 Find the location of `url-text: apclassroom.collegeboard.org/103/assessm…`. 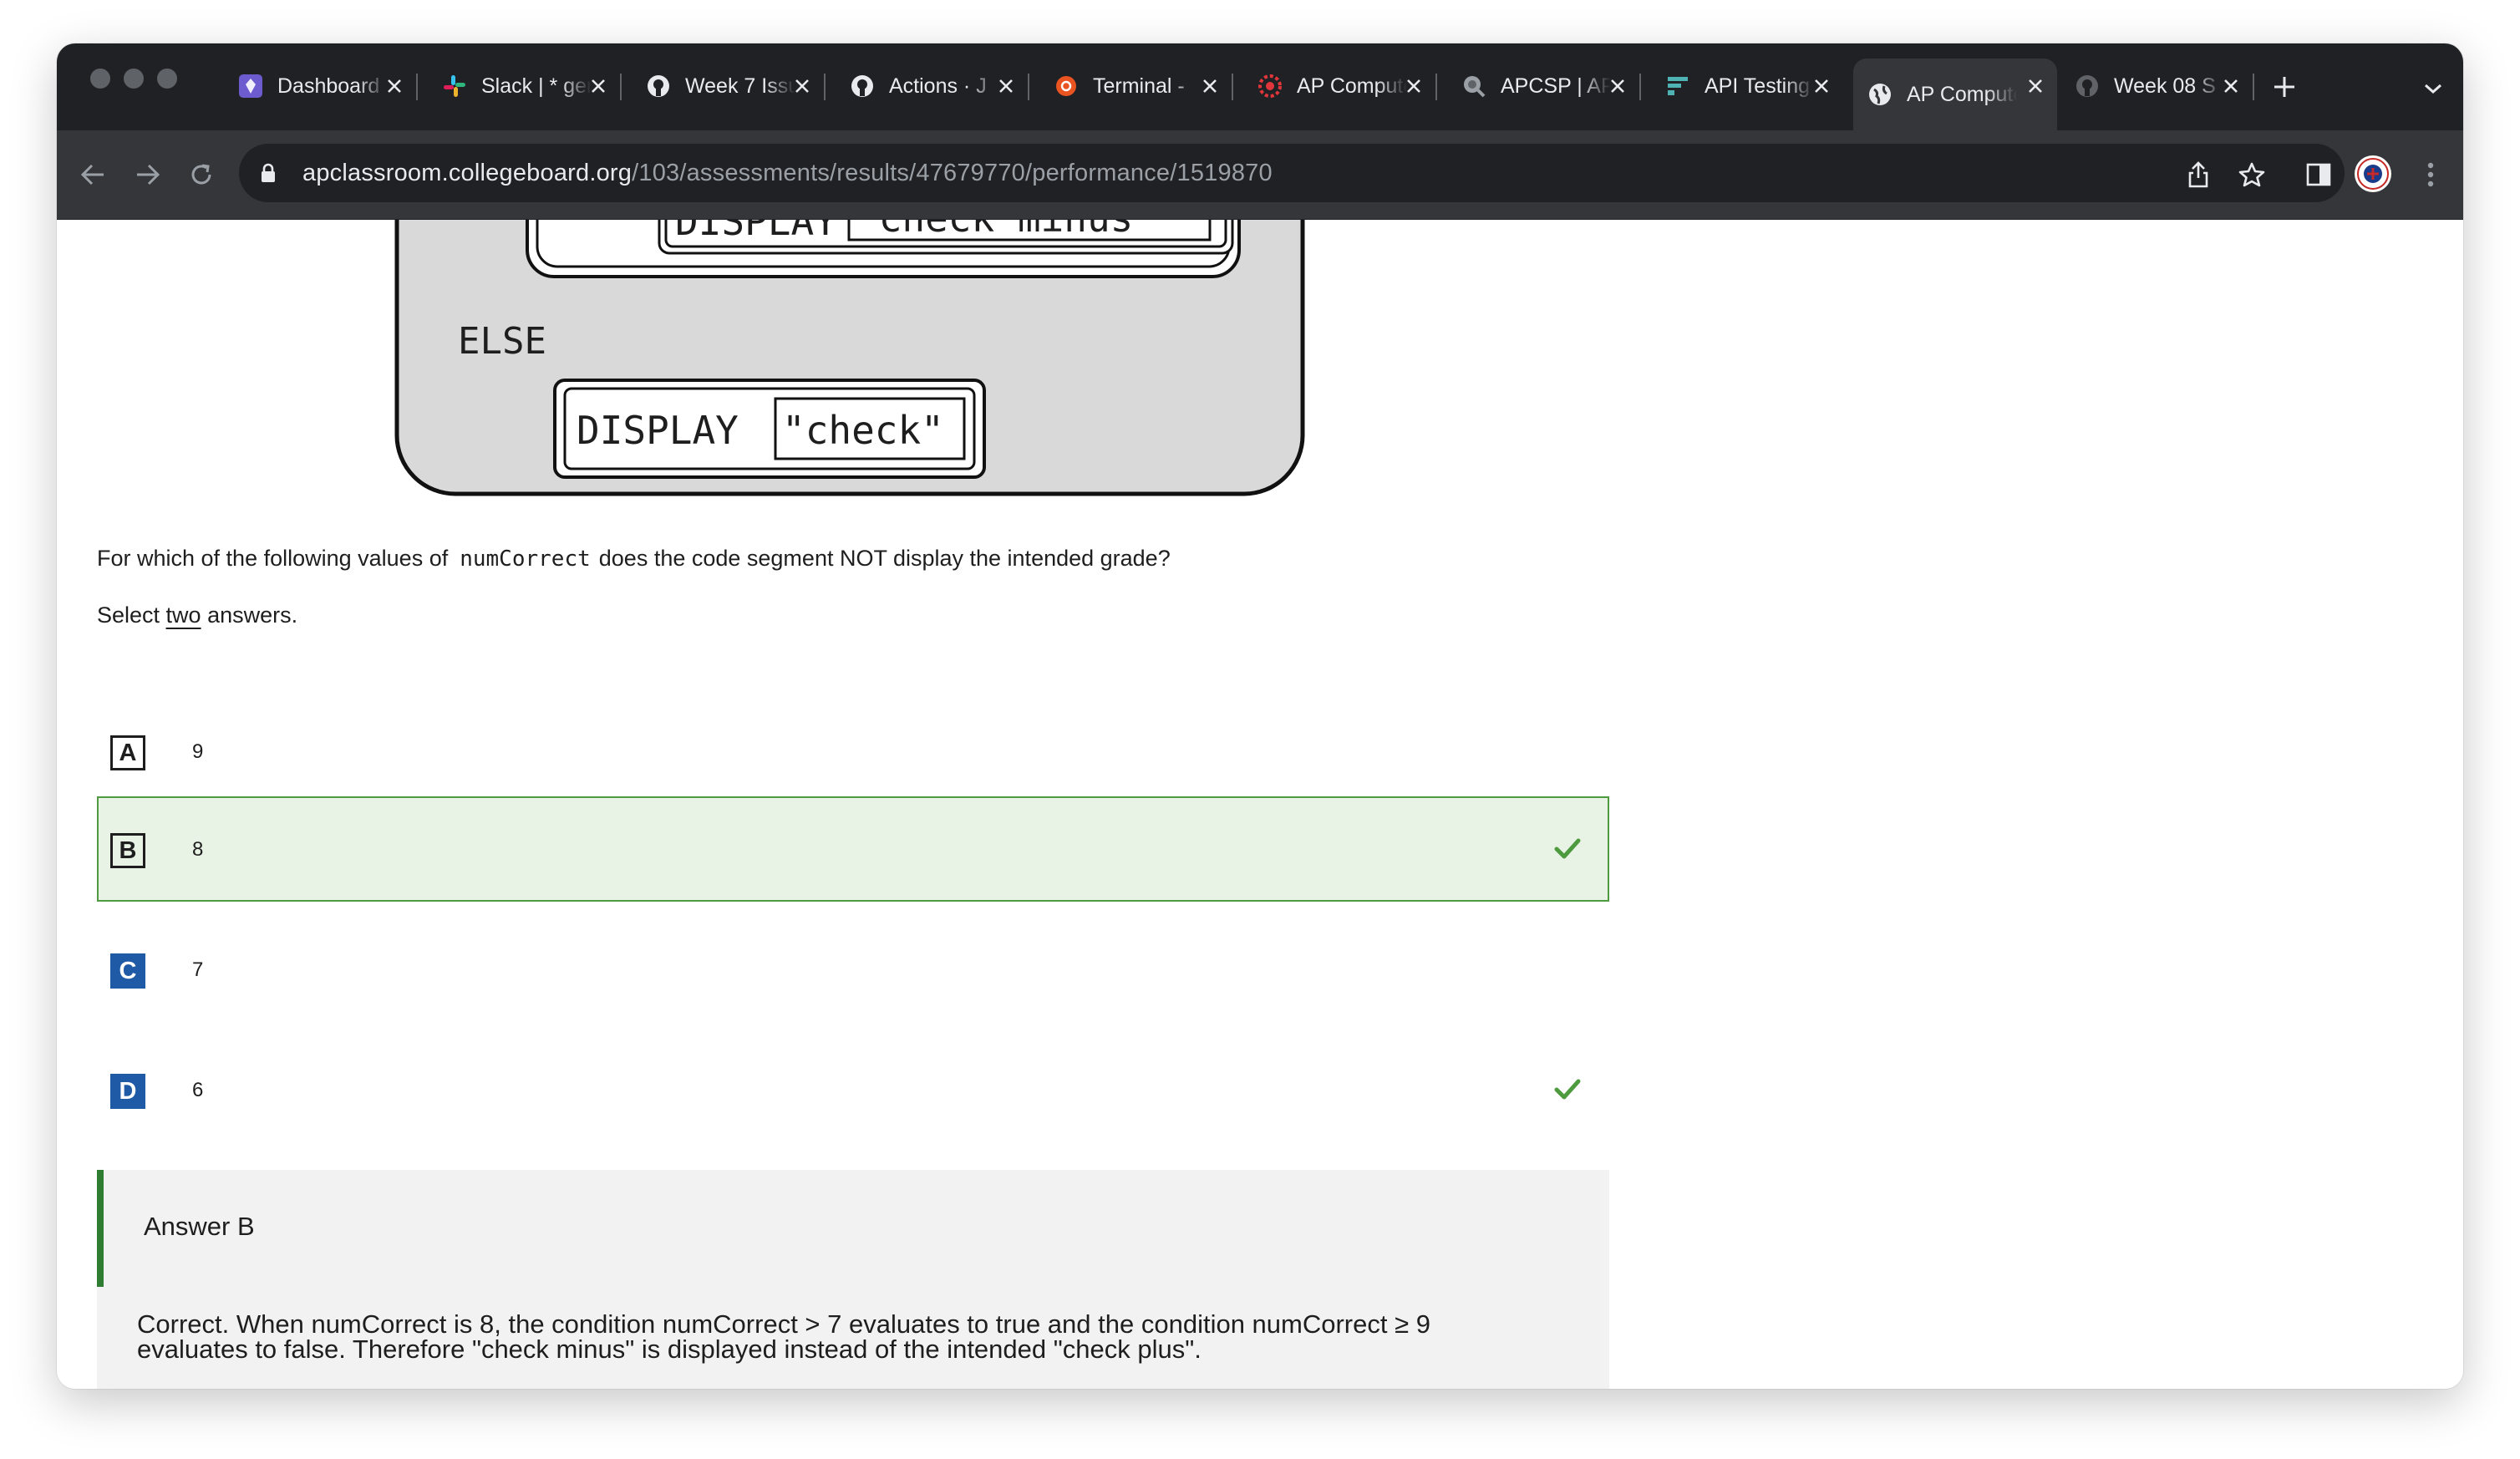

url-text: apclassroom.collegeboard.org/103/assessm… is located at coordinates (787, 173).